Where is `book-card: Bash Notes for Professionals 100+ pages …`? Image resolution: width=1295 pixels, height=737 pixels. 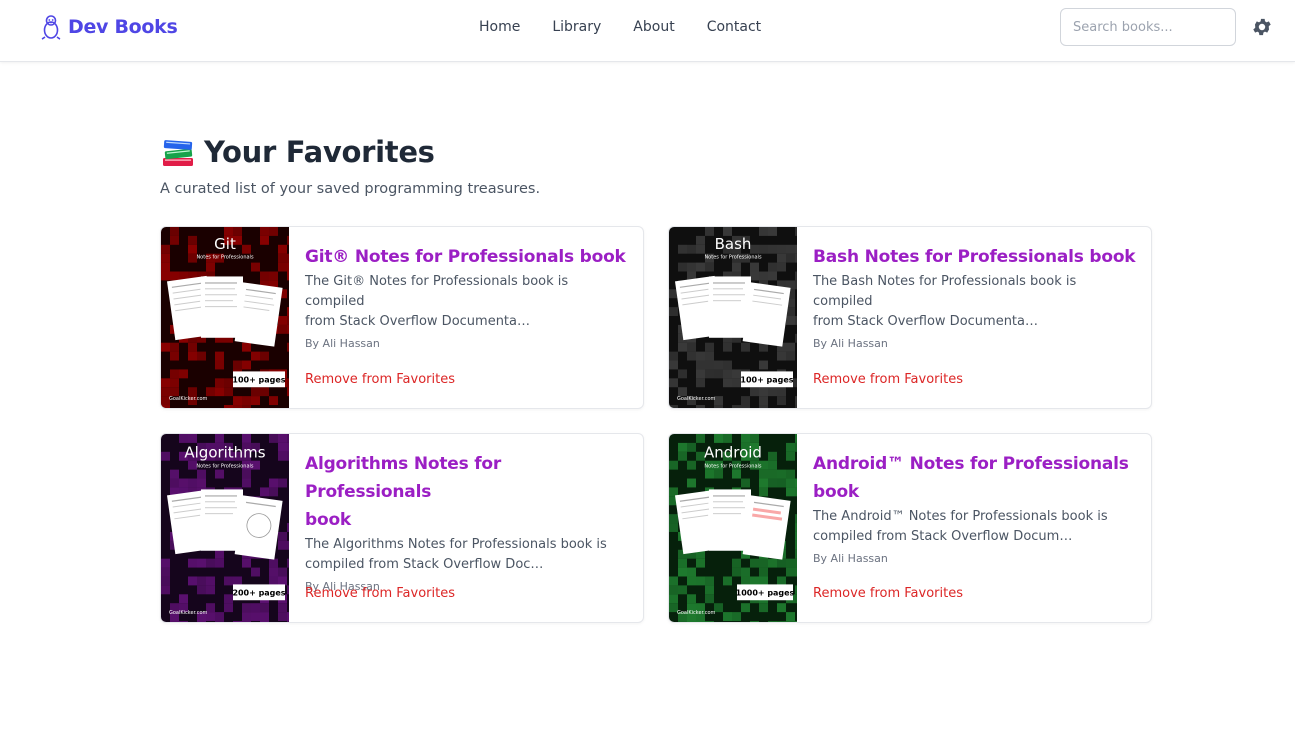
book-card: Bash Notes for Professionals 100+ pages … is located at coordinates (910, 317).